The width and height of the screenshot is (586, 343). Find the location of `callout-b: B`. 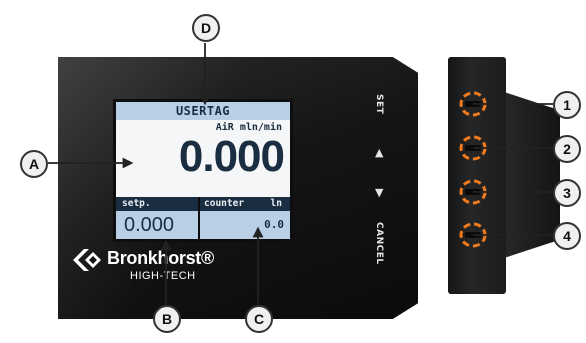

callout-b: B is located at coordinates (167, 319).